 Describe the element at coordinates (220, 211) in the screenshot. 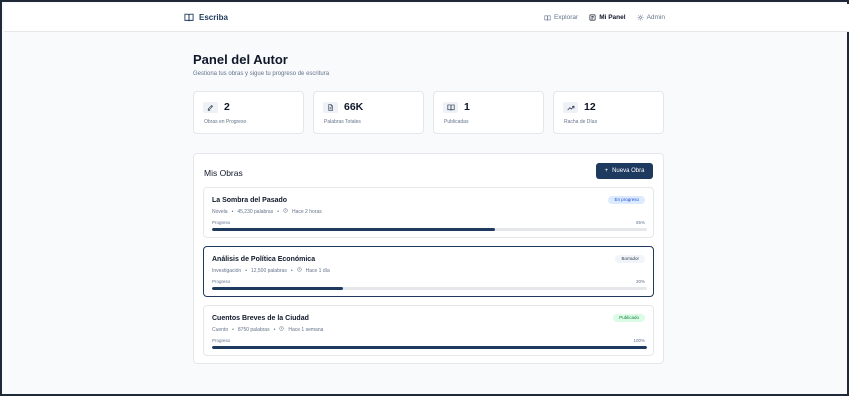

I see `work-genre: Novela` at that location.